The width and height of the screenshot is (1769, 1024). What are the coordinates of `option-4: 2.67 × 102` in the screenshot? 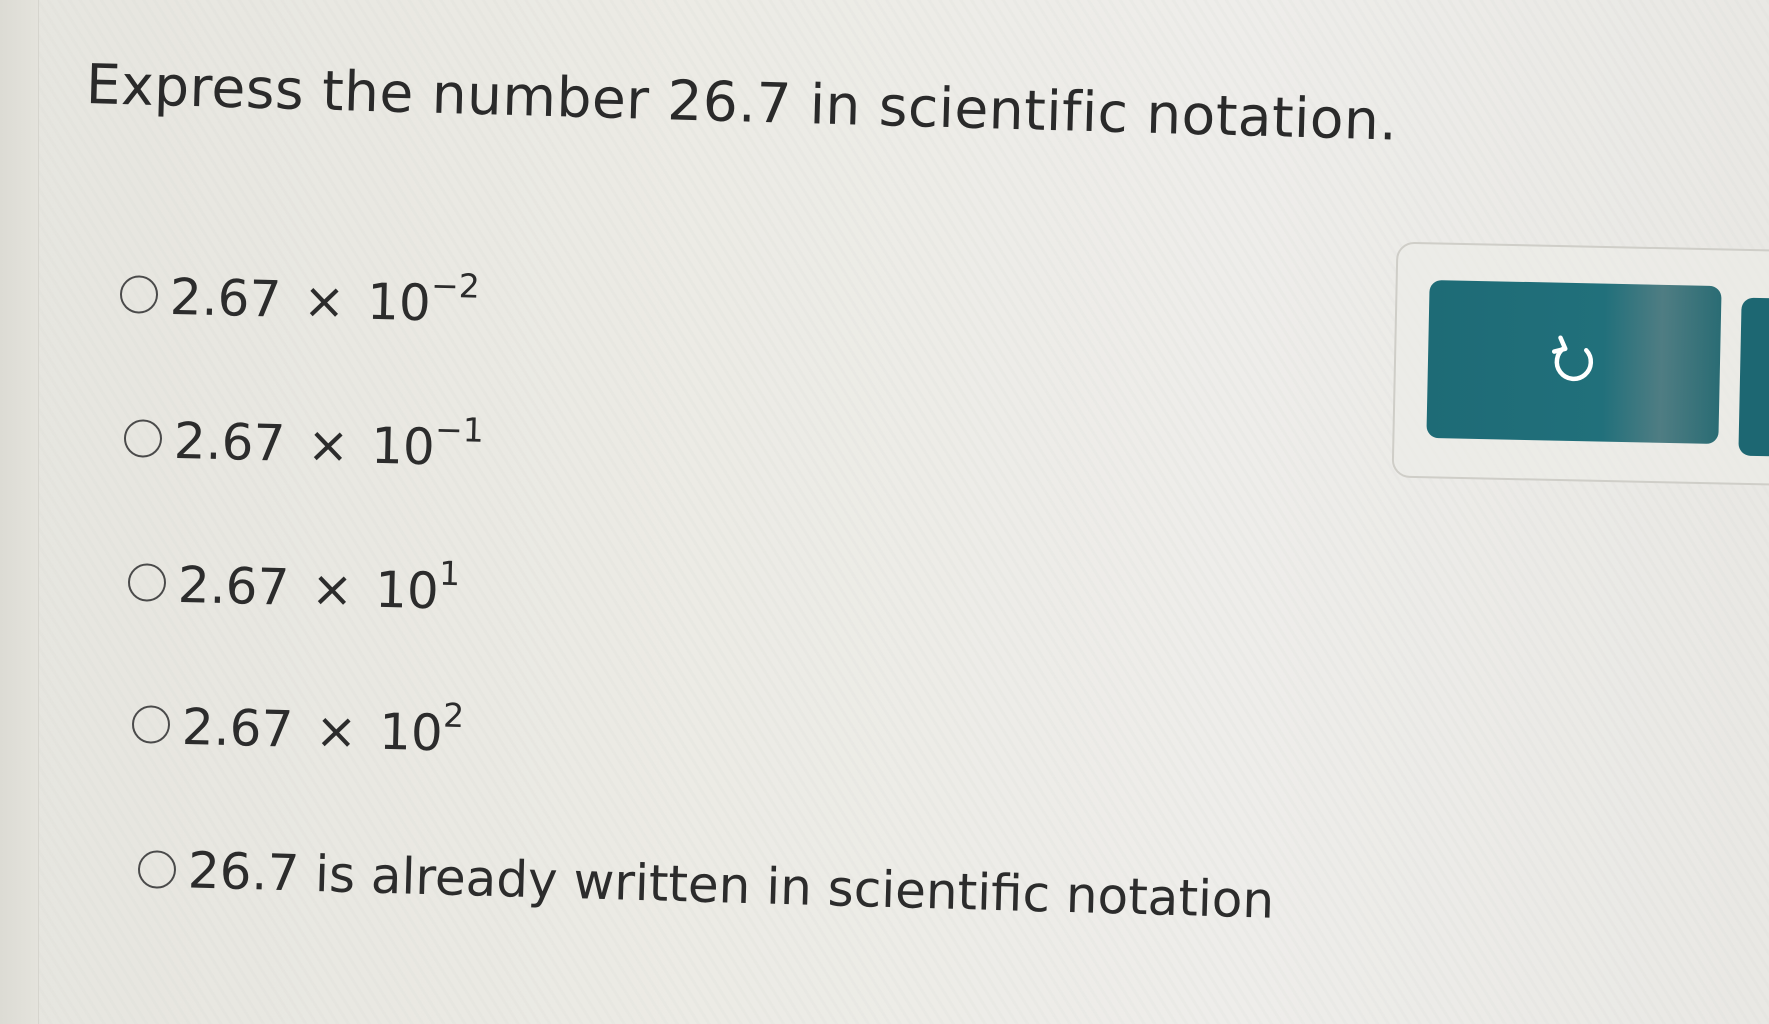 It's located at (298, 728).